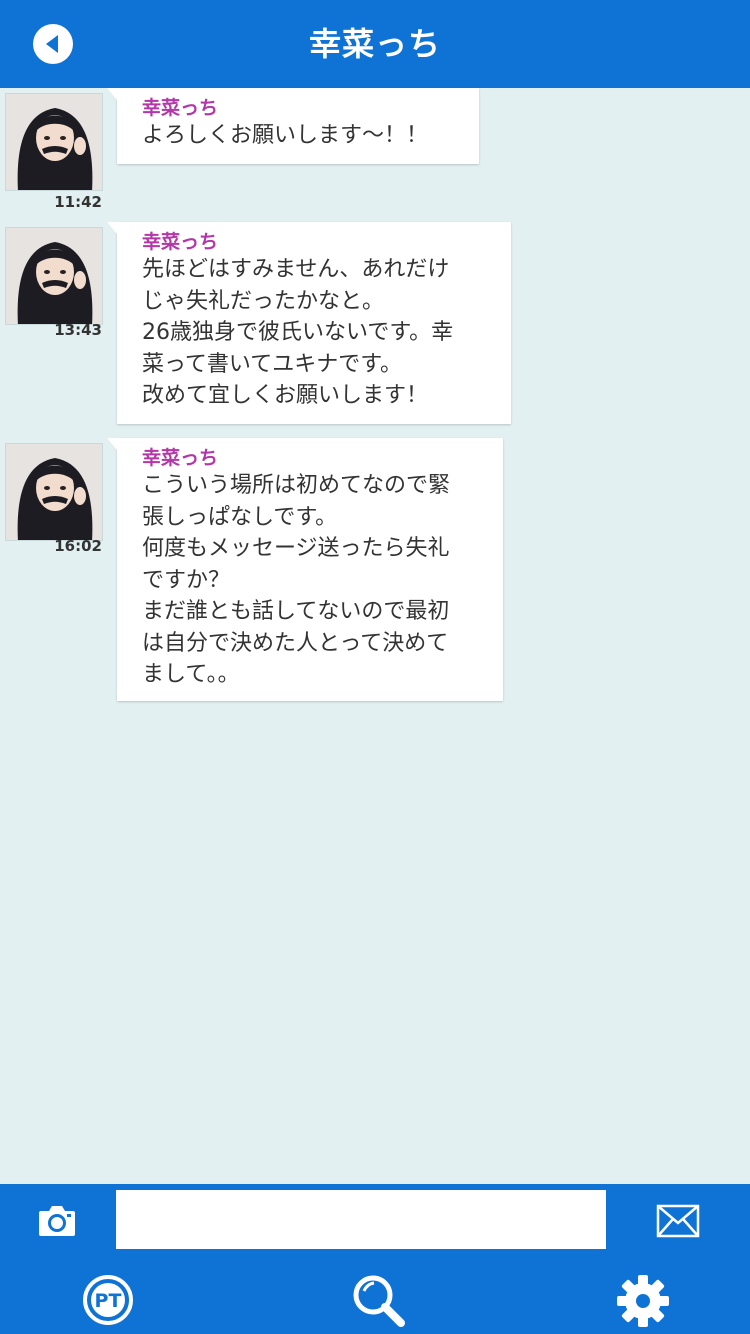  What do you see at coordinates (361, 1219) in the screenshot?
I see `message-input` at bounding box center [361, 1219].